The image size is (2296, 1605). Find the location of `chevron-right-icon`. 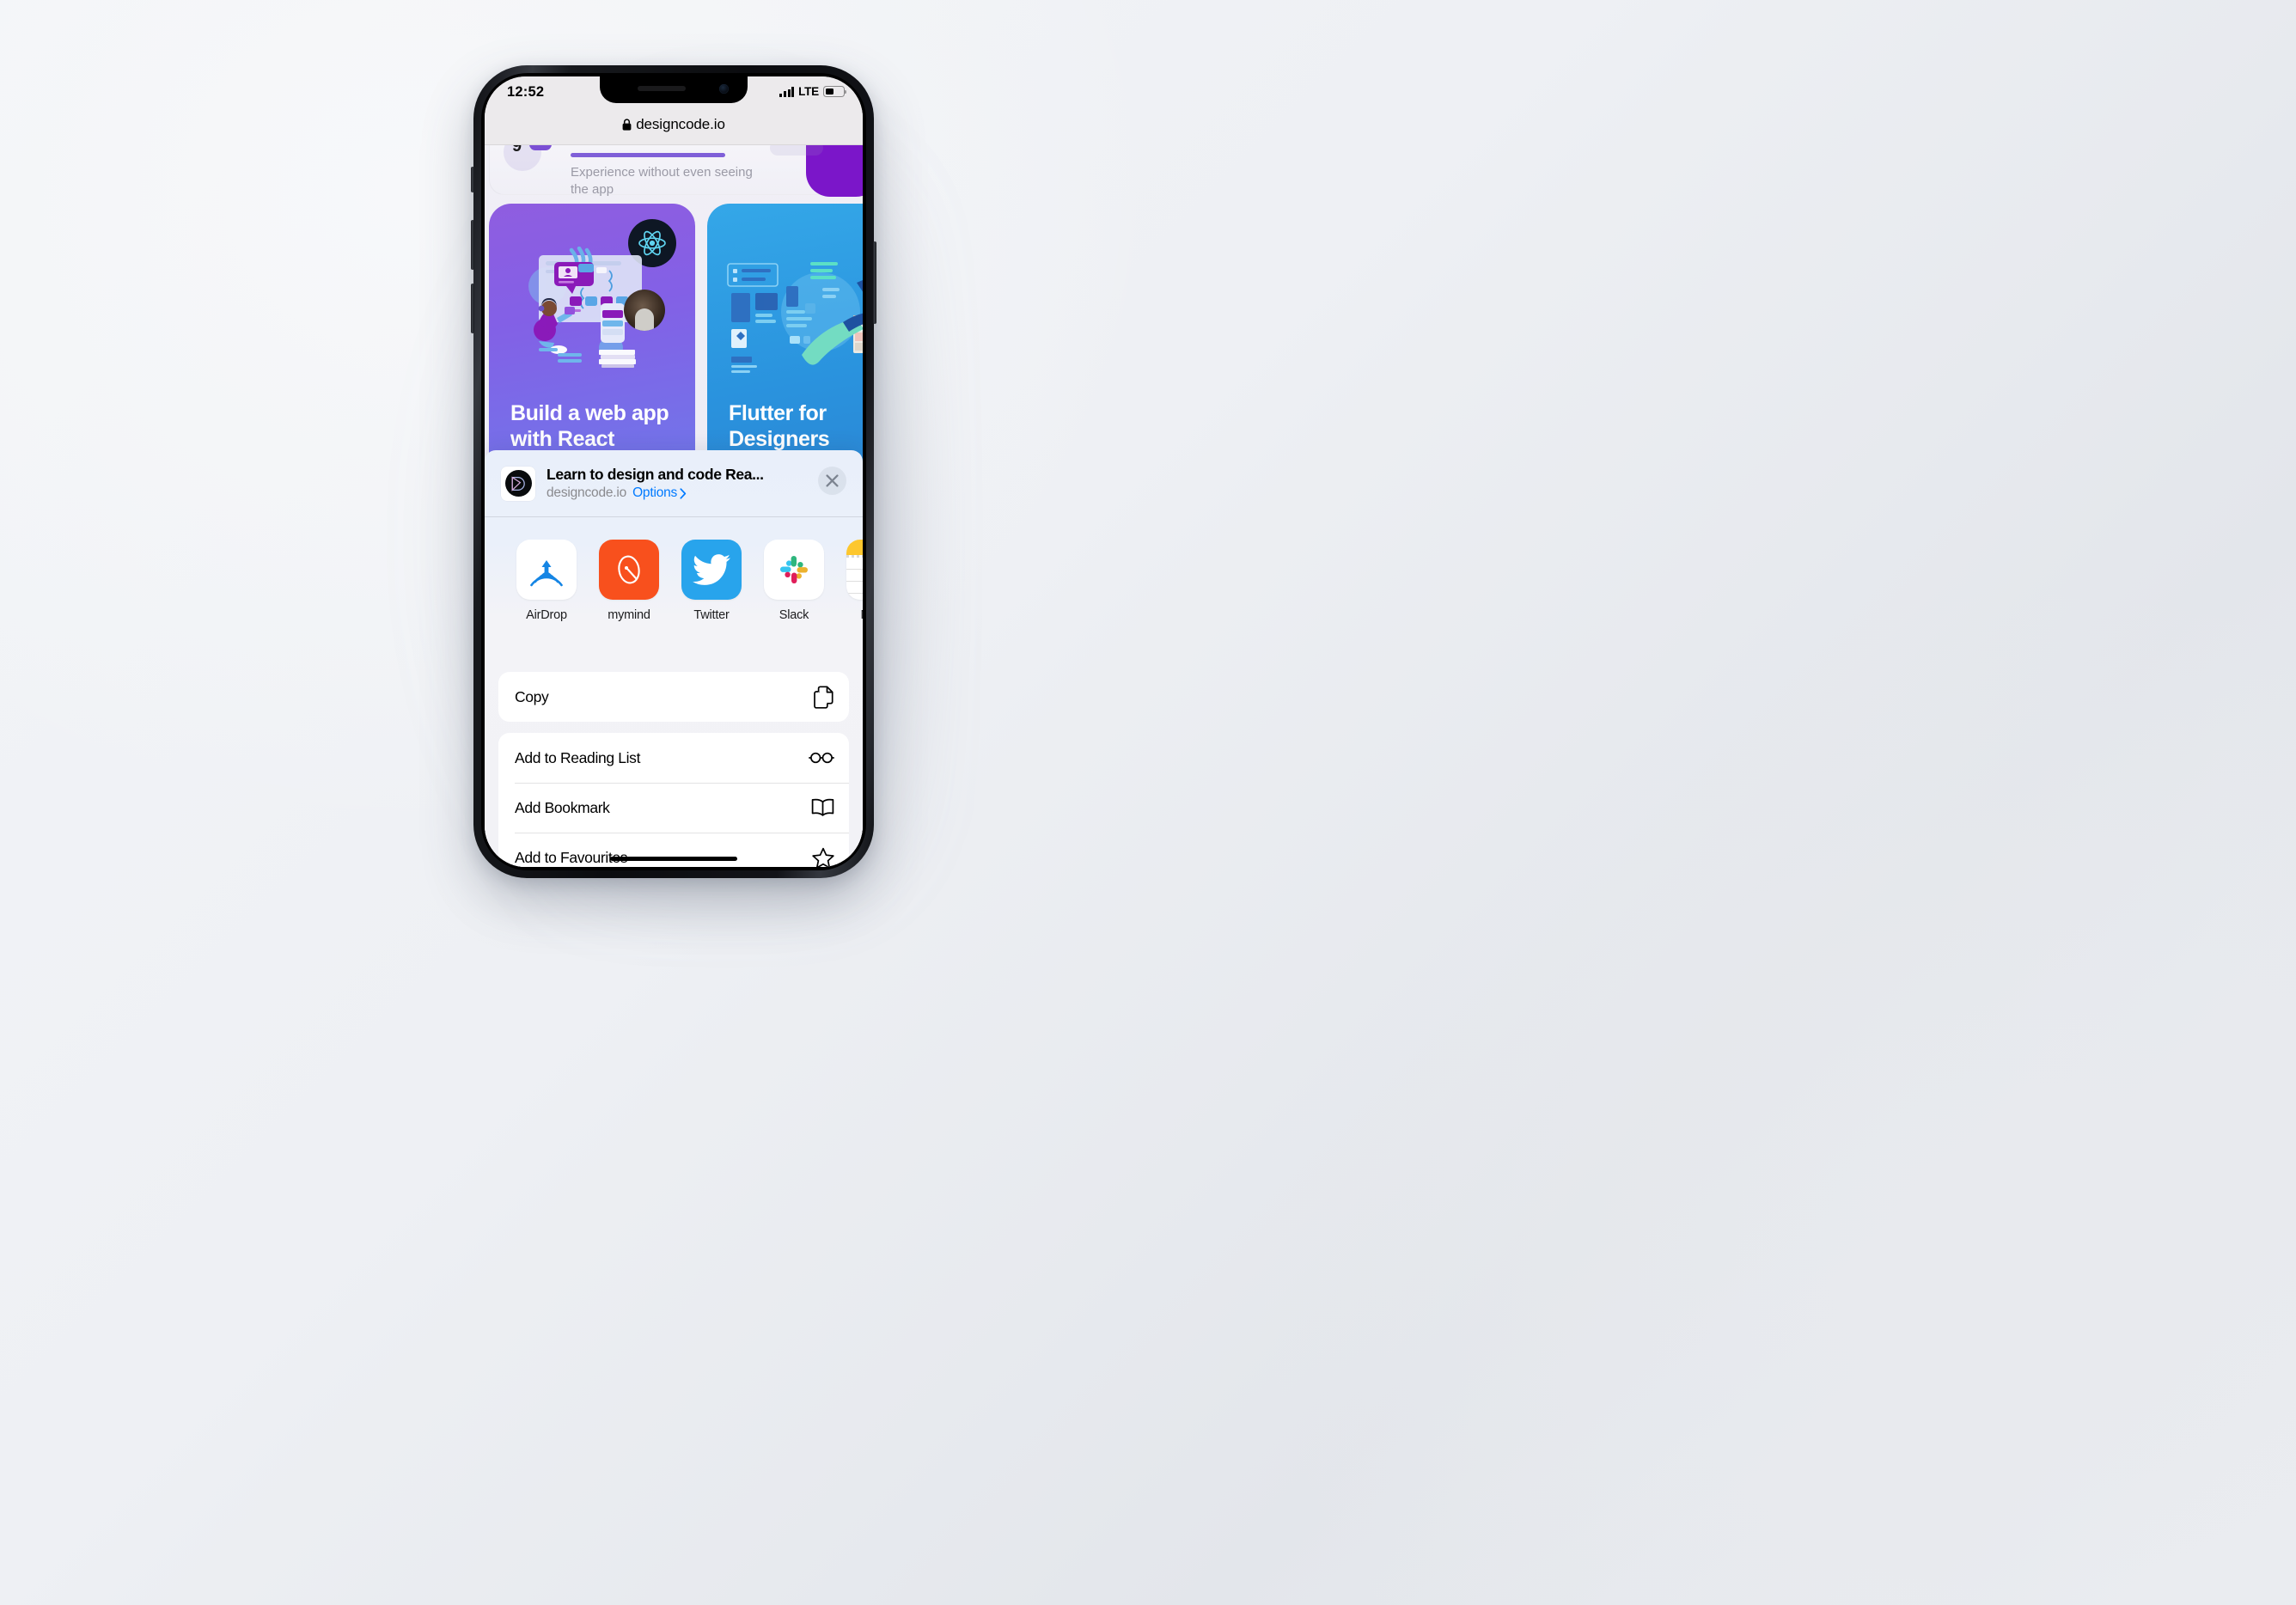

chevron-right-icon is located at coordinates (683, 493).